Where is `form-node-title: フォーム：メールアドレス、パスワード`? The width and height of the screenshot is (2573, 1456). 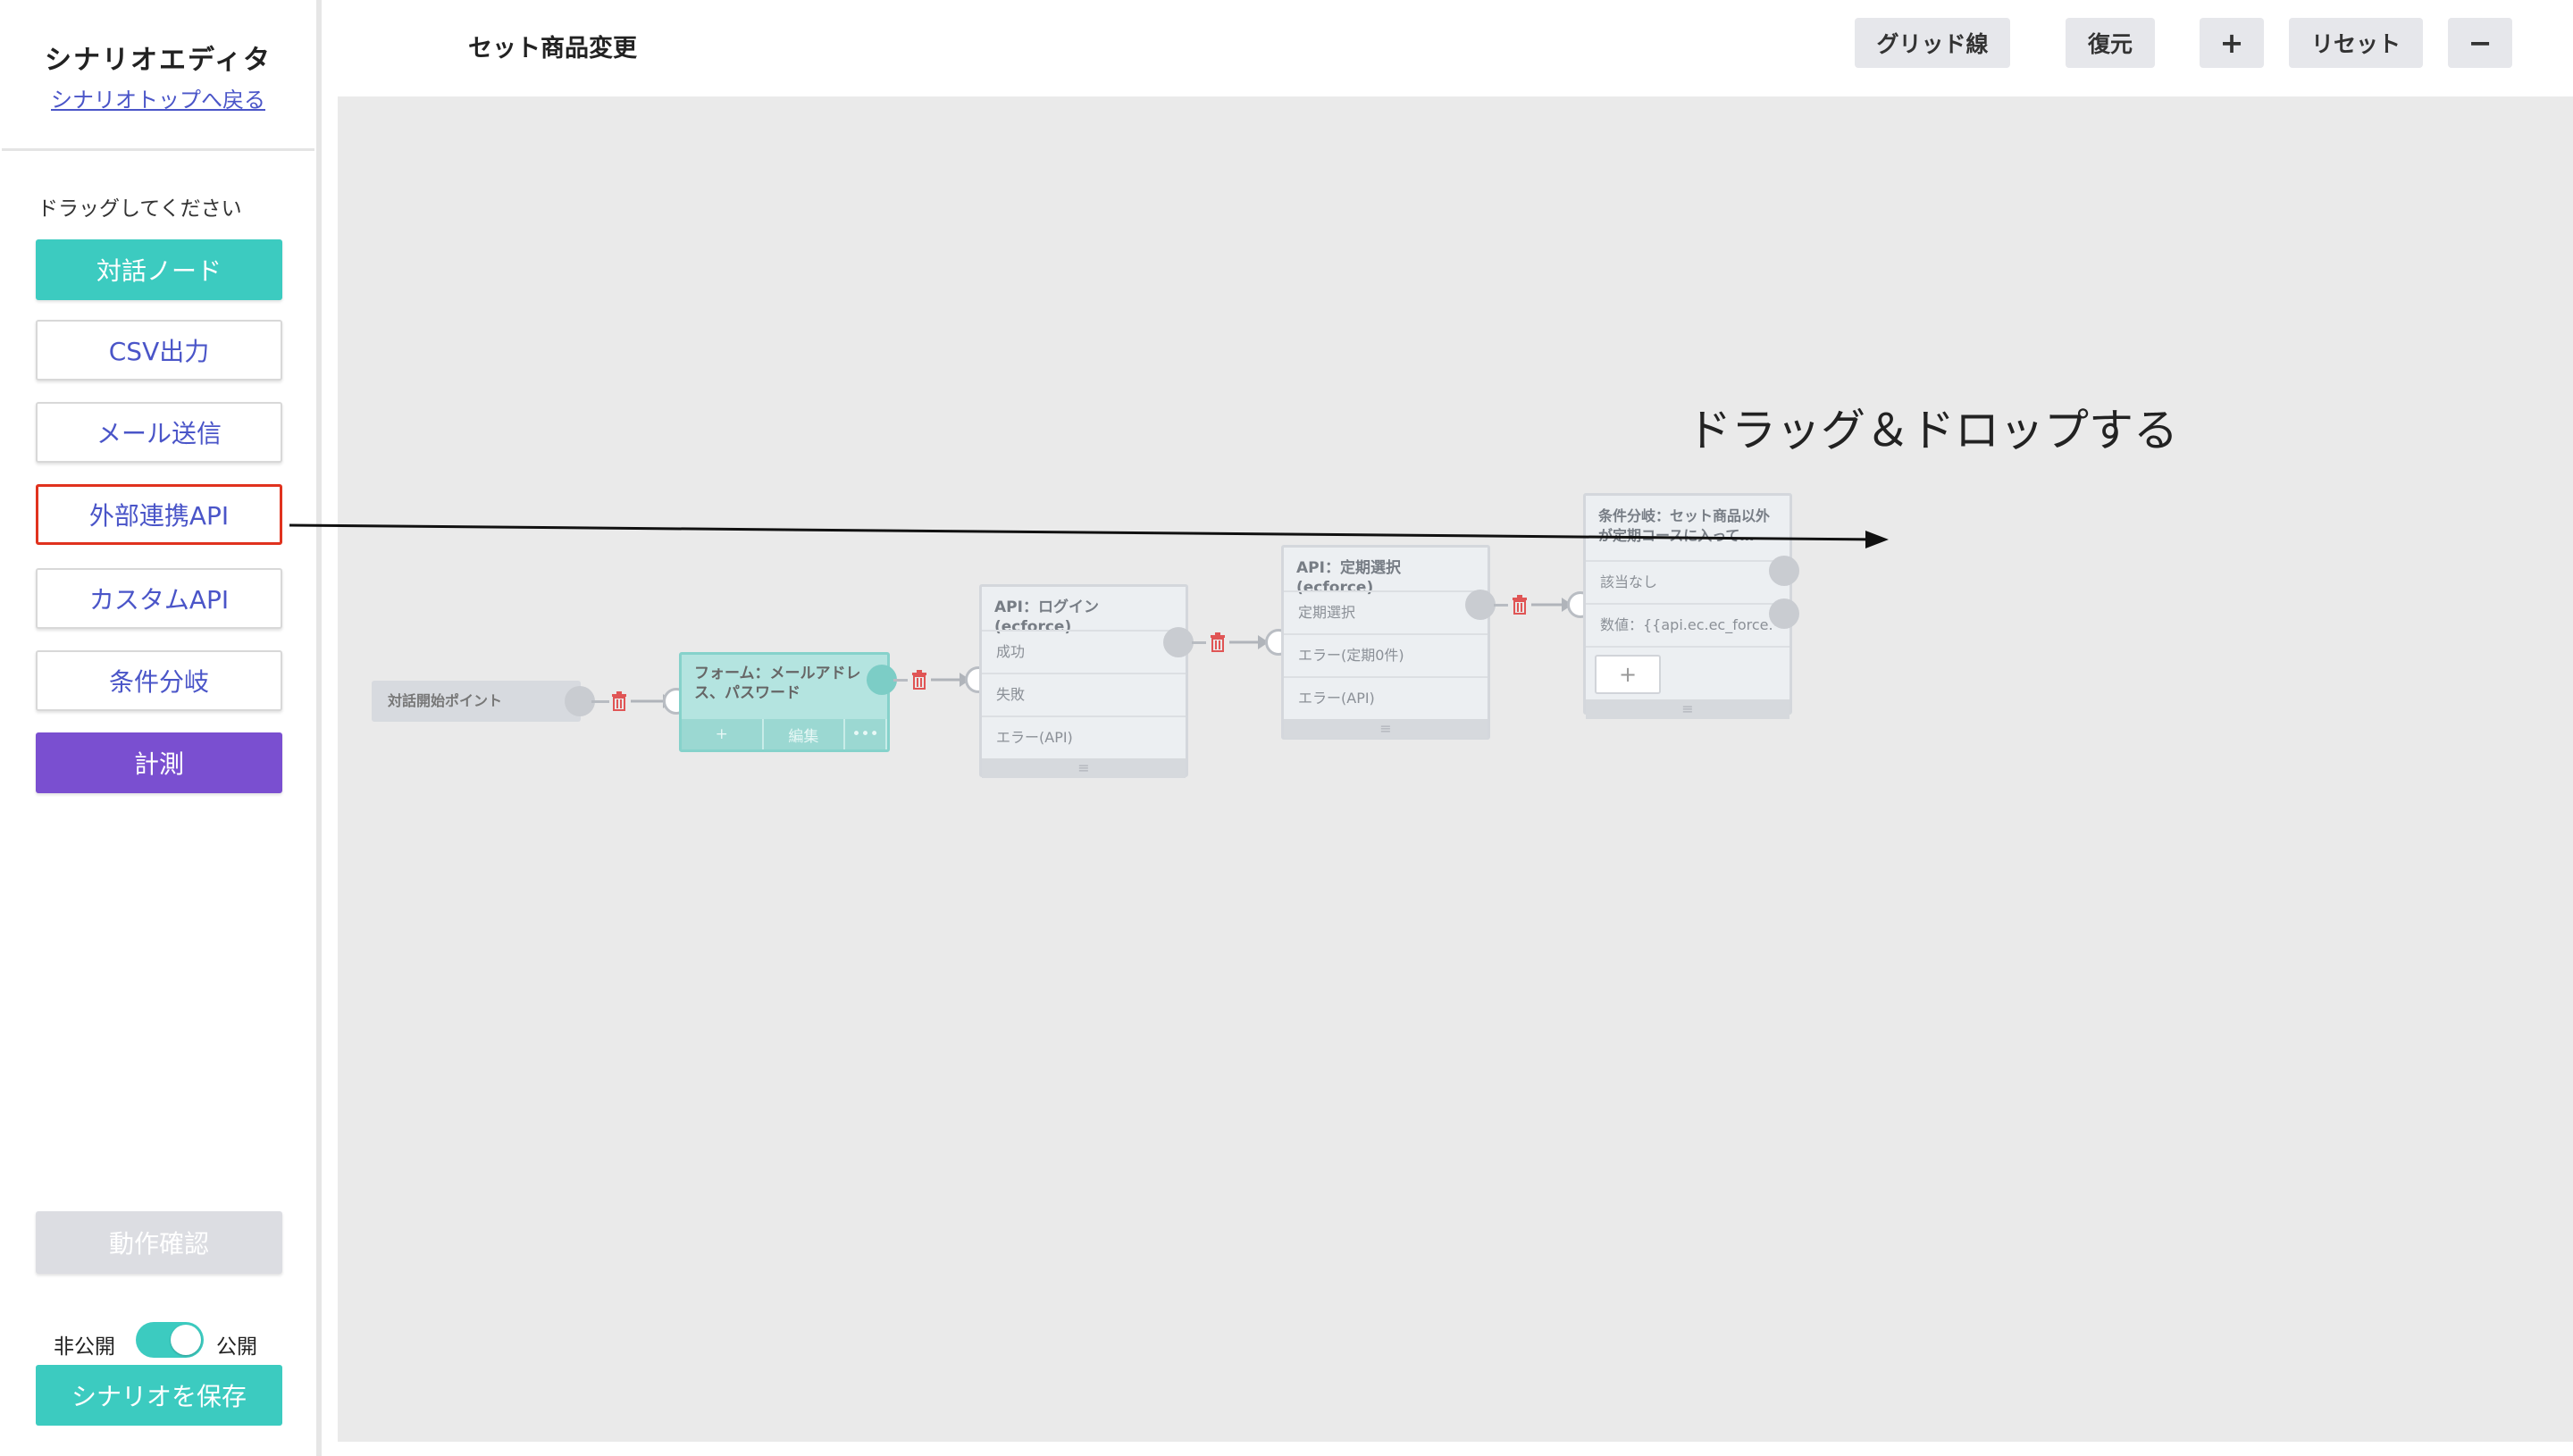
form-node-title: フォーム：メールアドレス、パスワード is located at coordinates (777, 683).